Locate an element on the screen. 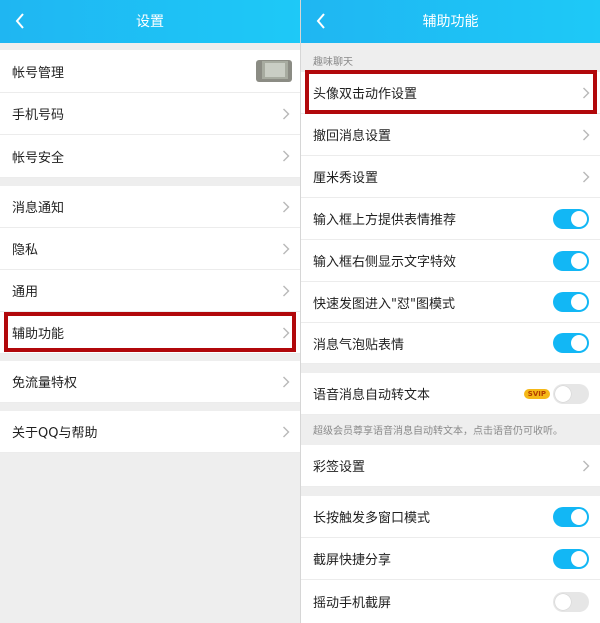 This screenshot has width=600, height=623. settings-header: 设置 is located at coordinates (150, 21).